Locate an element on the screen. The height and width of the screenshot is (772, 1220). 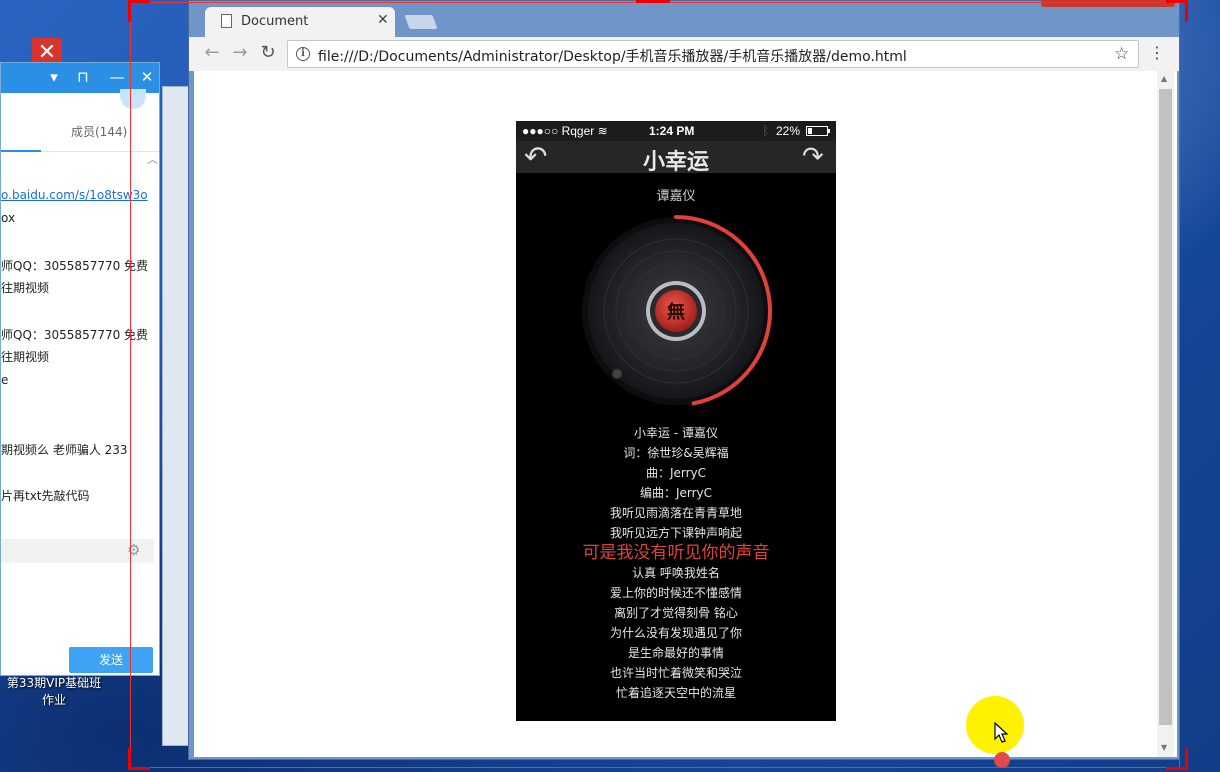
progress-knob is located at coordinates (617, 374).